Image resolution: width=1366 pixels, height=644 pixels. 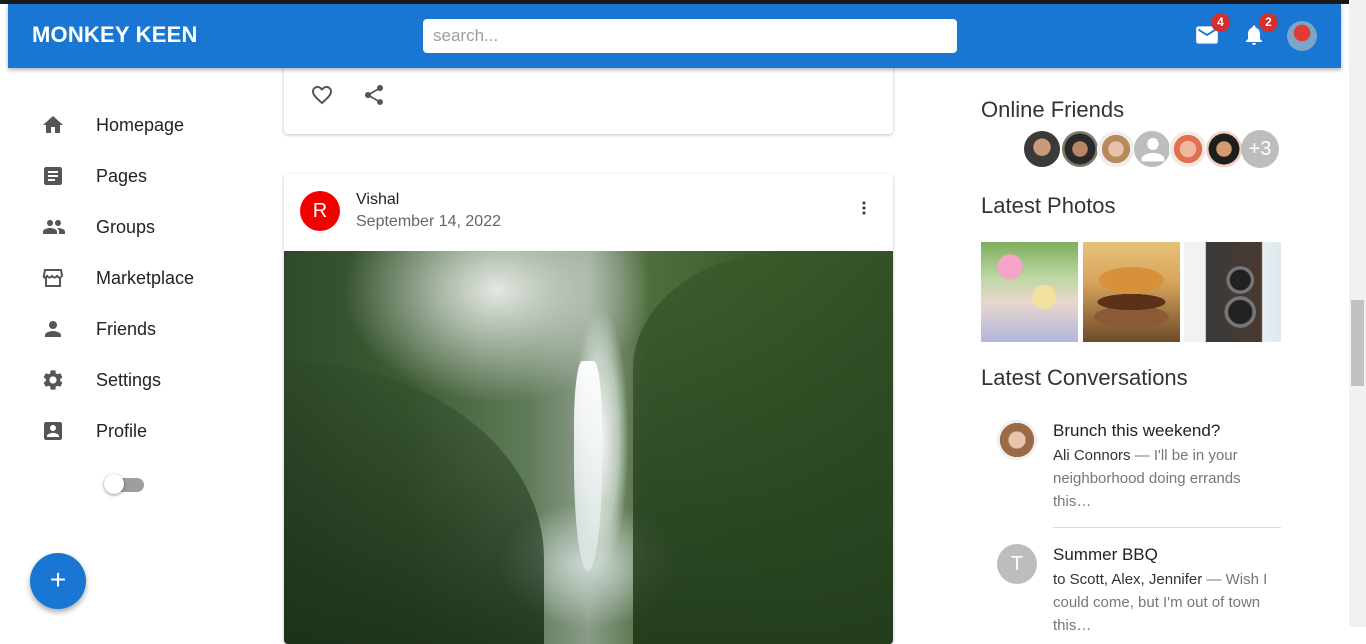 I want to click on post-author-avatar: R, so click(x=320, y=211).